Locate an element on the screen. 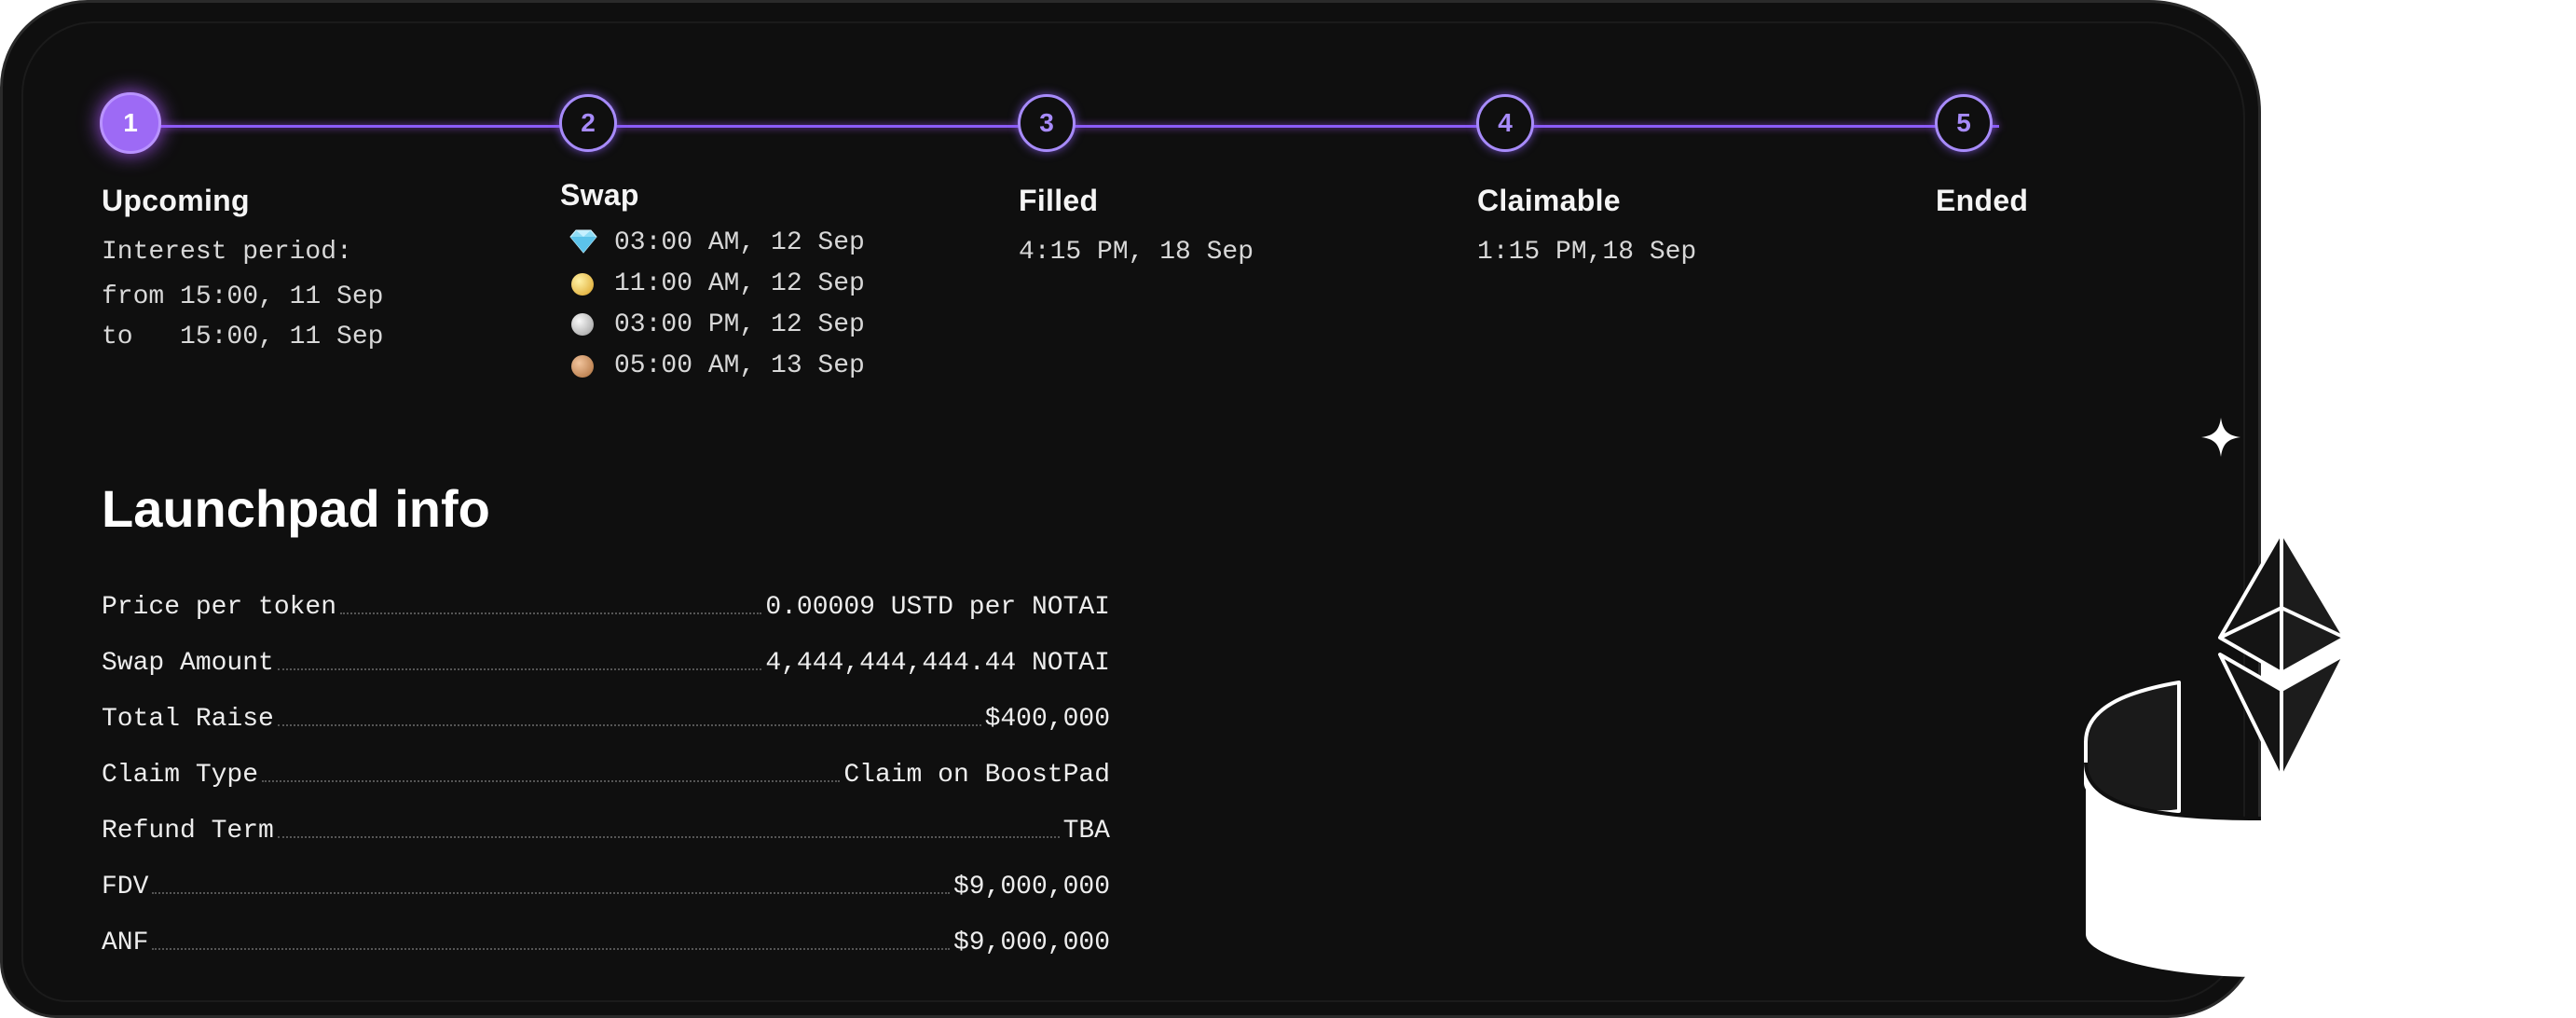 Image resolution: width=2576 pixels, height=1018 pixels. progress-stepper: 1 2 3 4 5 is located at coordinates (1049, 125).